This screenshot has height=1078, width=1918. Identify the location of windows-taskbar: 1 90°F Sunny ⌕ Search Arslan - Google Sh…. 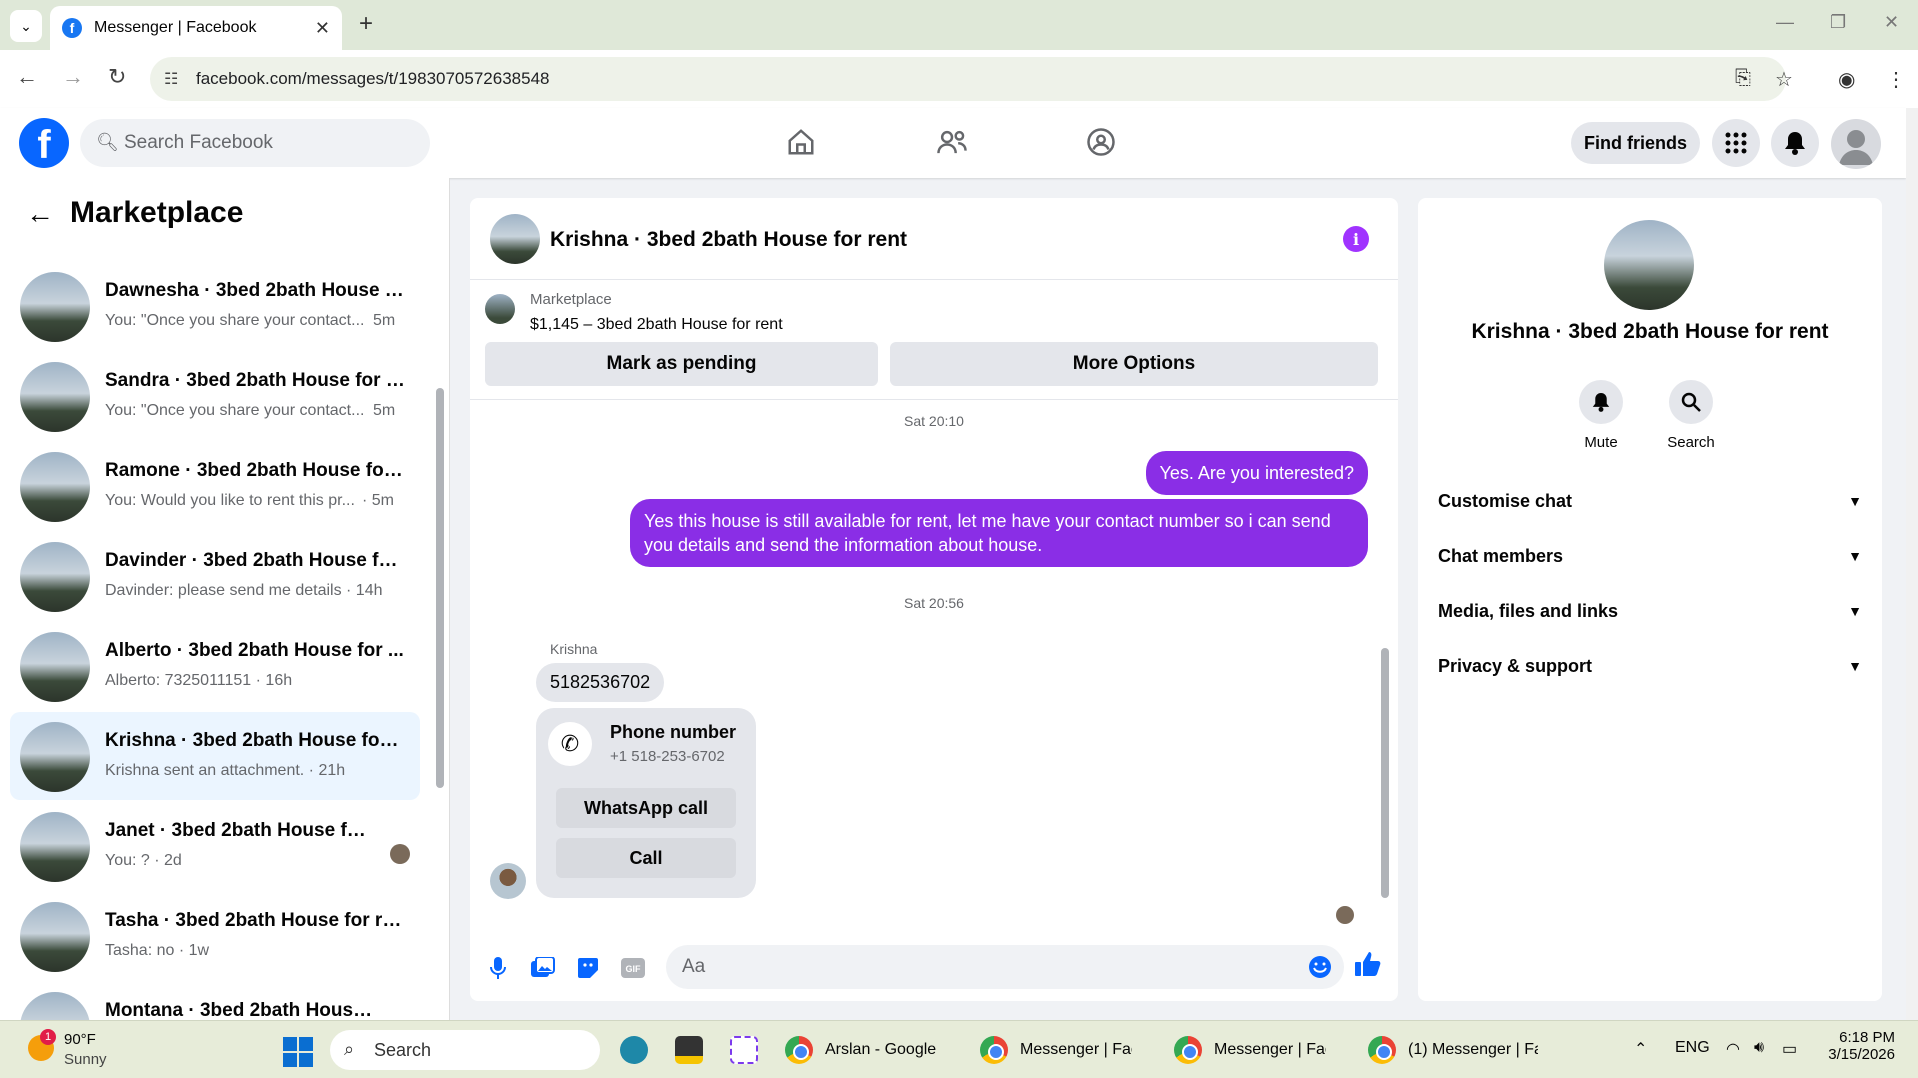
(959, 1049).